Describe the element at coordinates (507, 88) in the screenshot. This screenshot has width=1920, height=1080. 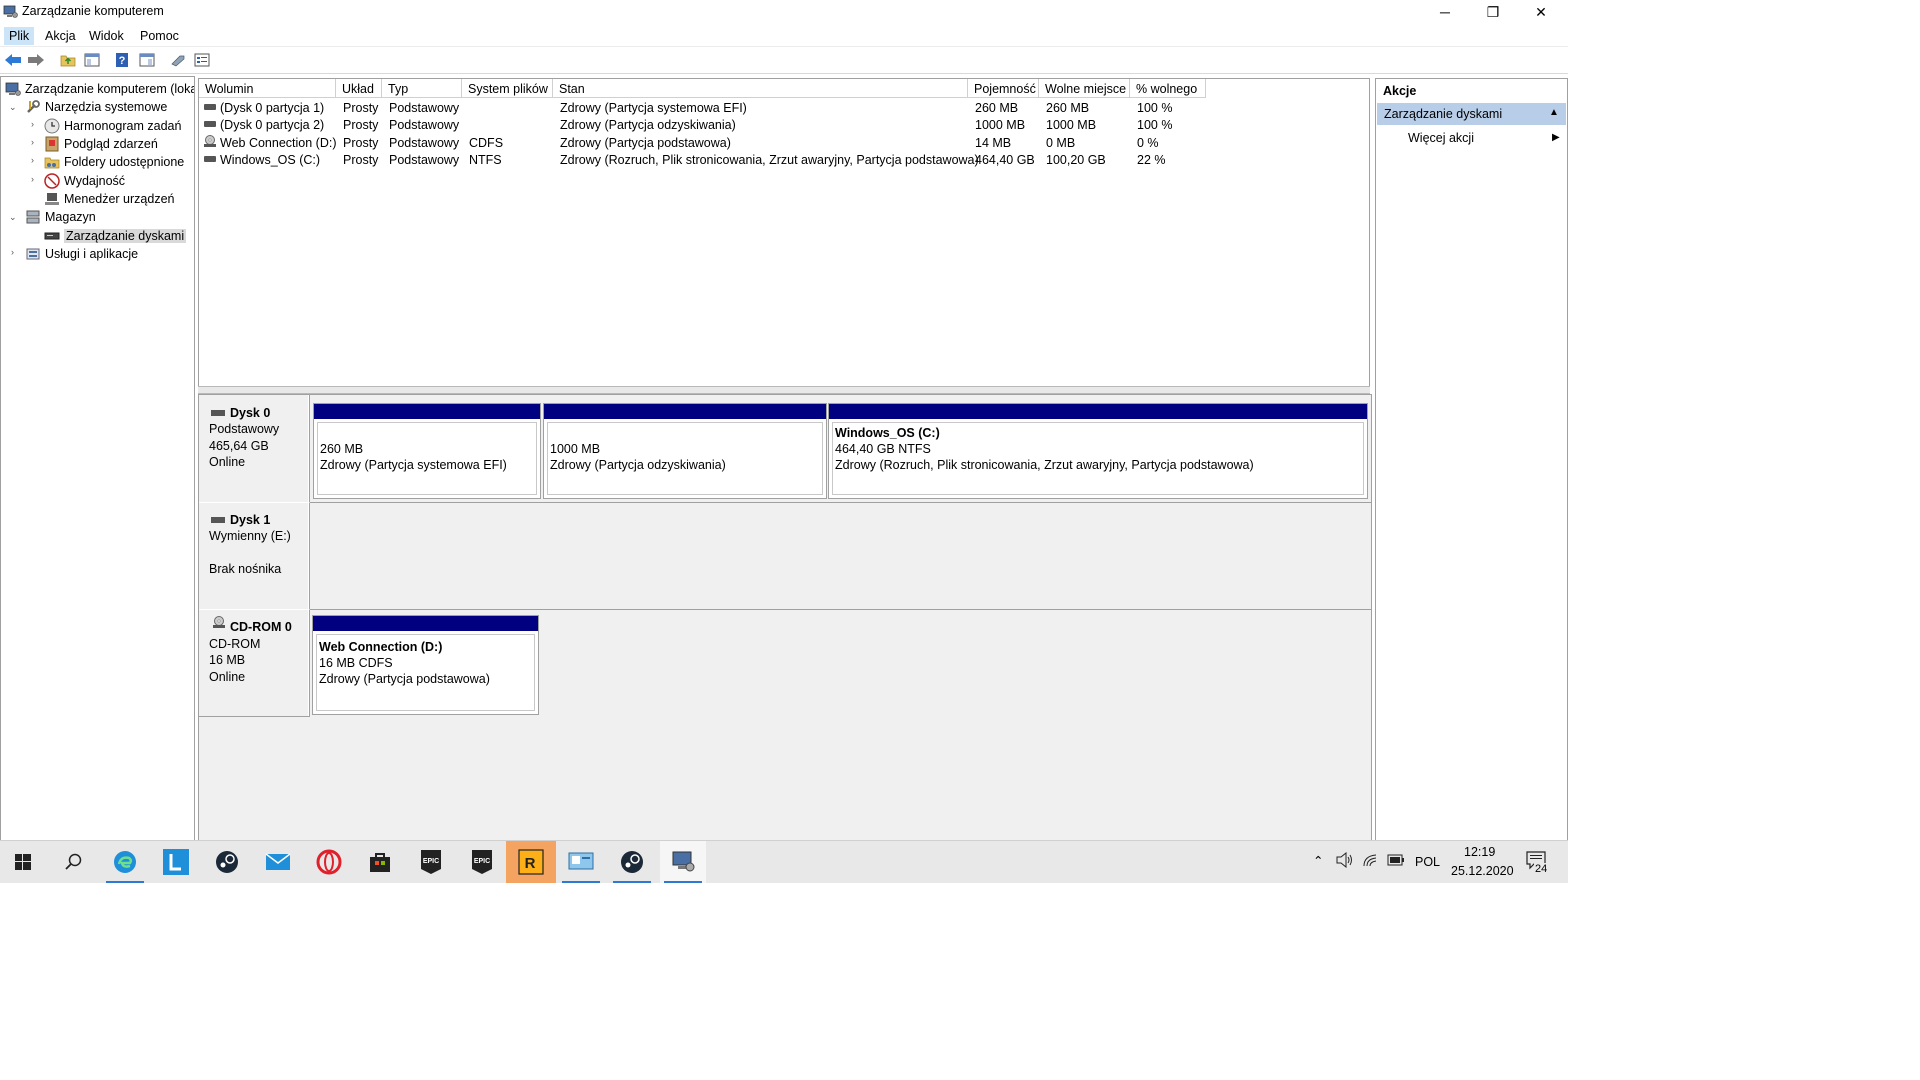
I see `column-header-filesystem: System plików` at that location.